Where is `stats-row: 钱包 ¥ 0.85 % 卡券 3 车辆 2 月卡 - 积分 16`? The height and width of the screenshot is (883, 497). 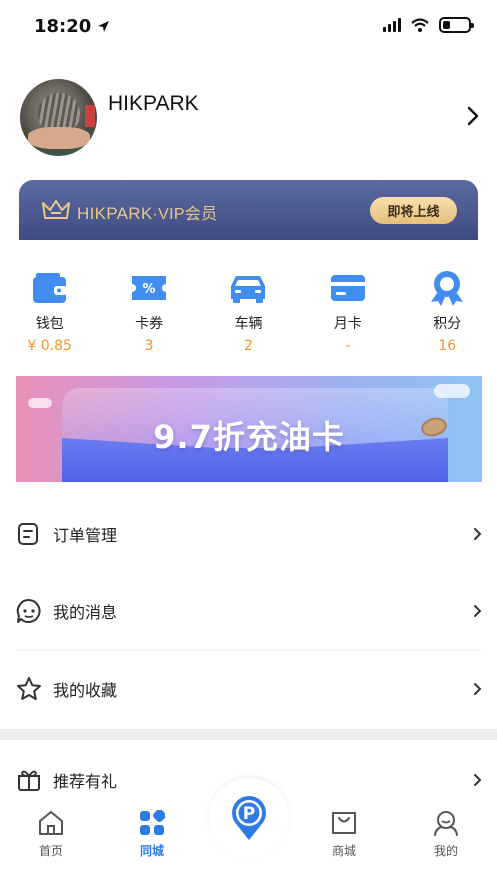 stats-row: 钱包 ¥ 0.85 % 卡券 3 车辆 2 月卡 - 积分 16 is located at coordinates (248, 313).